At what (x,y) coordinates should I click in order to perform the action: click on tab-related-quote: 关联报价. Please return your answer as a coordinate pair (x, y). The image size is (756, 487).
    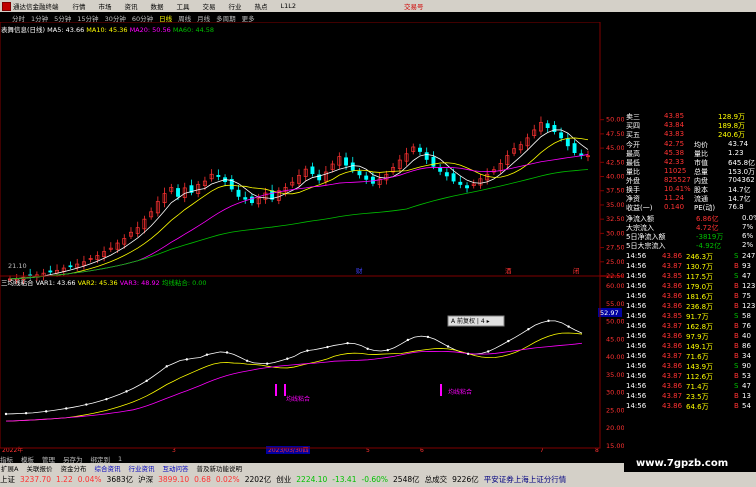
    Looking at the image, I should click on (39, 468).